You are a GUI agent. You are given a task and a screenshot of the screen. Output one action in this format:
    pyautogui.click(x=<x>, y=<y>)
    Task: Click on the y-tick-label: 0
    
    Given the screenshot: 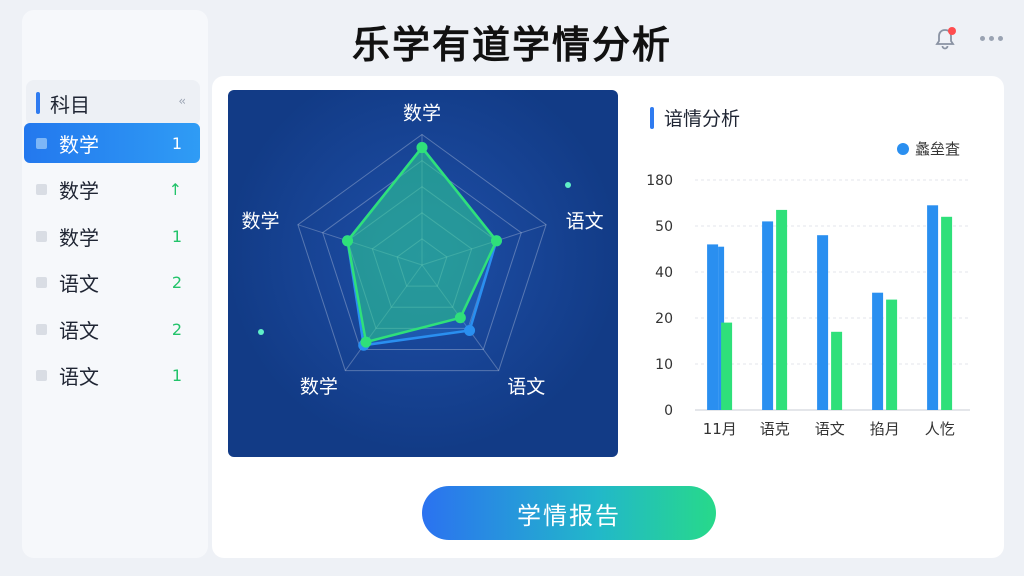 What is the action you would take?
    pyautogui.click(x=668, y=411)
    